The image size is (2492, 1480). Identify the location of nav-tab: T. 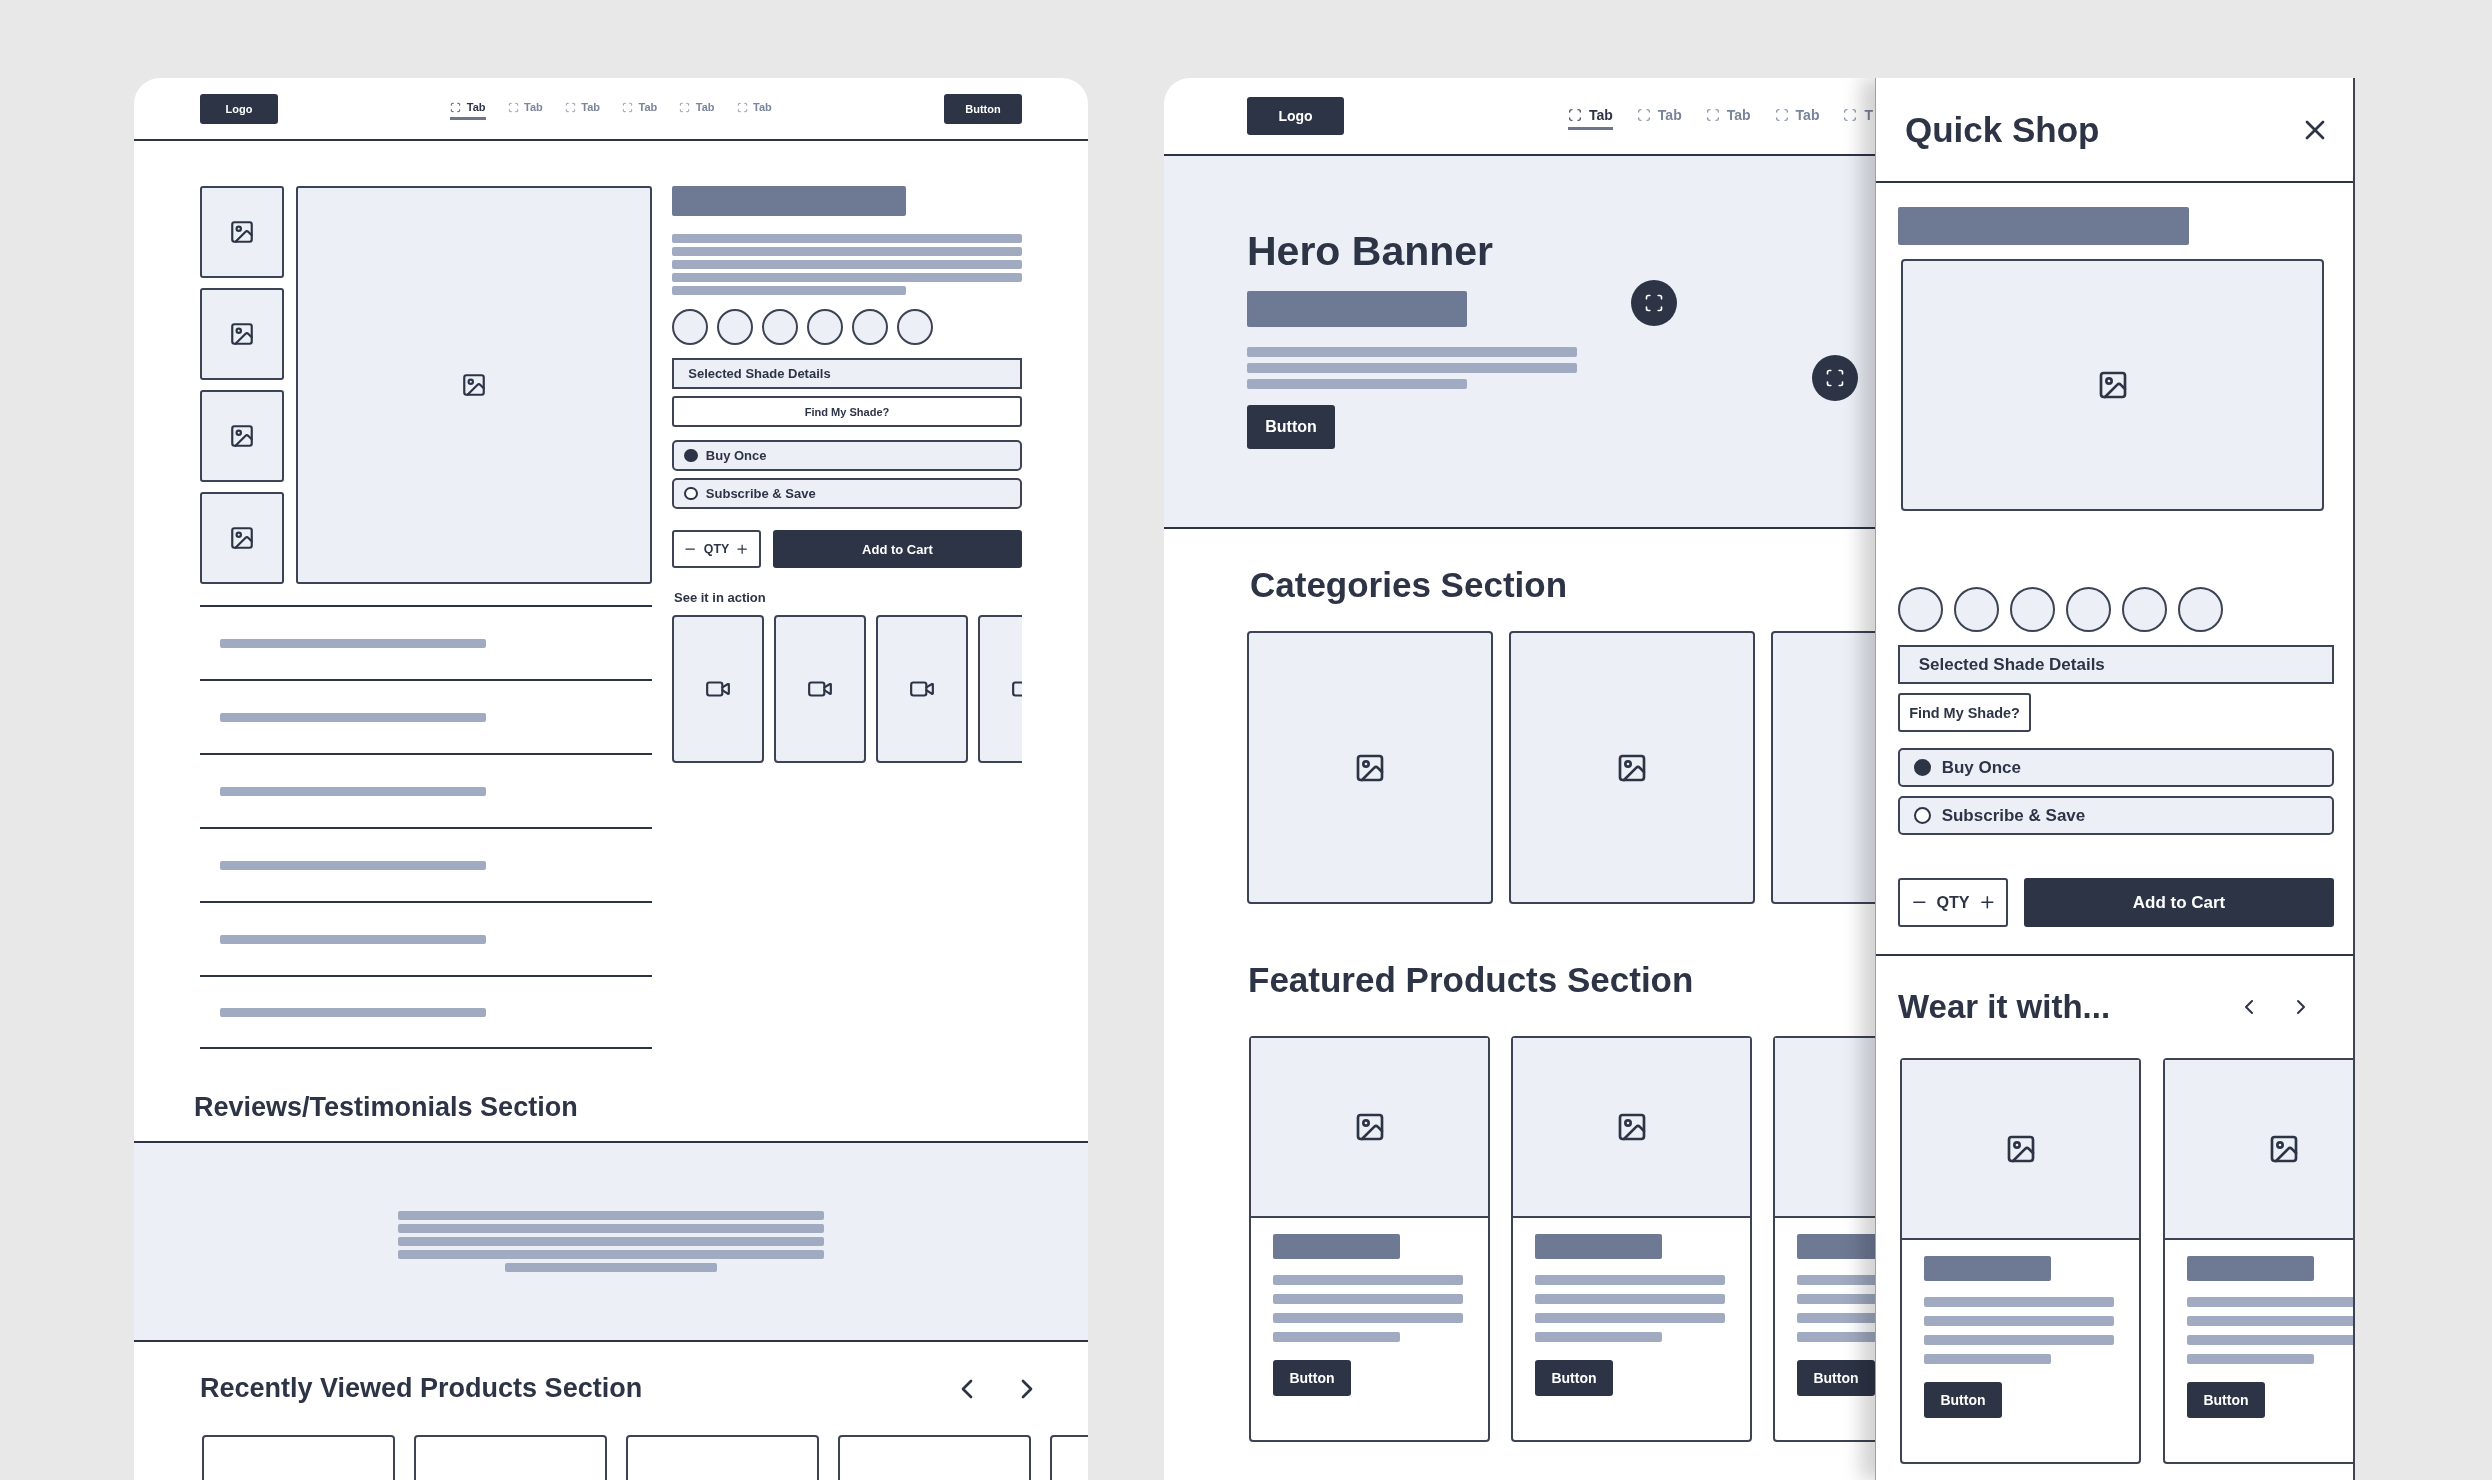
(1858, 116).